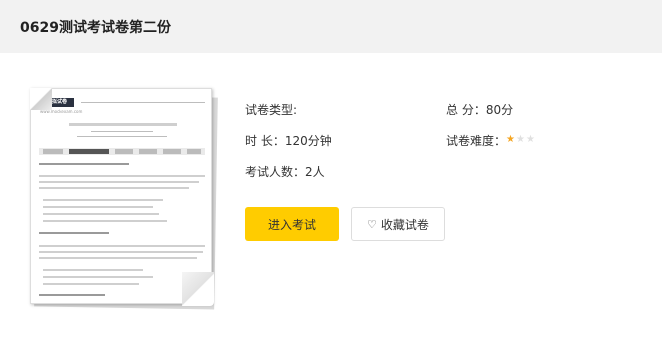 Image resolution: width=662 pixels, height=343 pixels. What do you see at coordinates (404, 224) in the screenshot?
I see `favorite-button-label: 收藏试卷` at bounding box center [404, 224].